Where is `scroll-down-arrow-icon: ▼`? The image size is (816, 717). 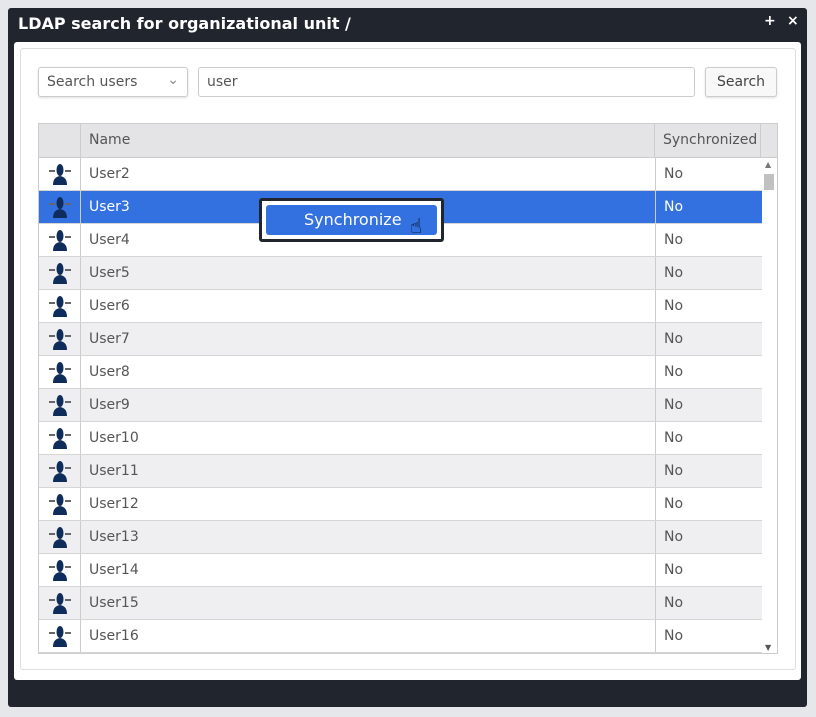
scroll-down-arrow-icon: ▼ is located at coordinates (768, 647).